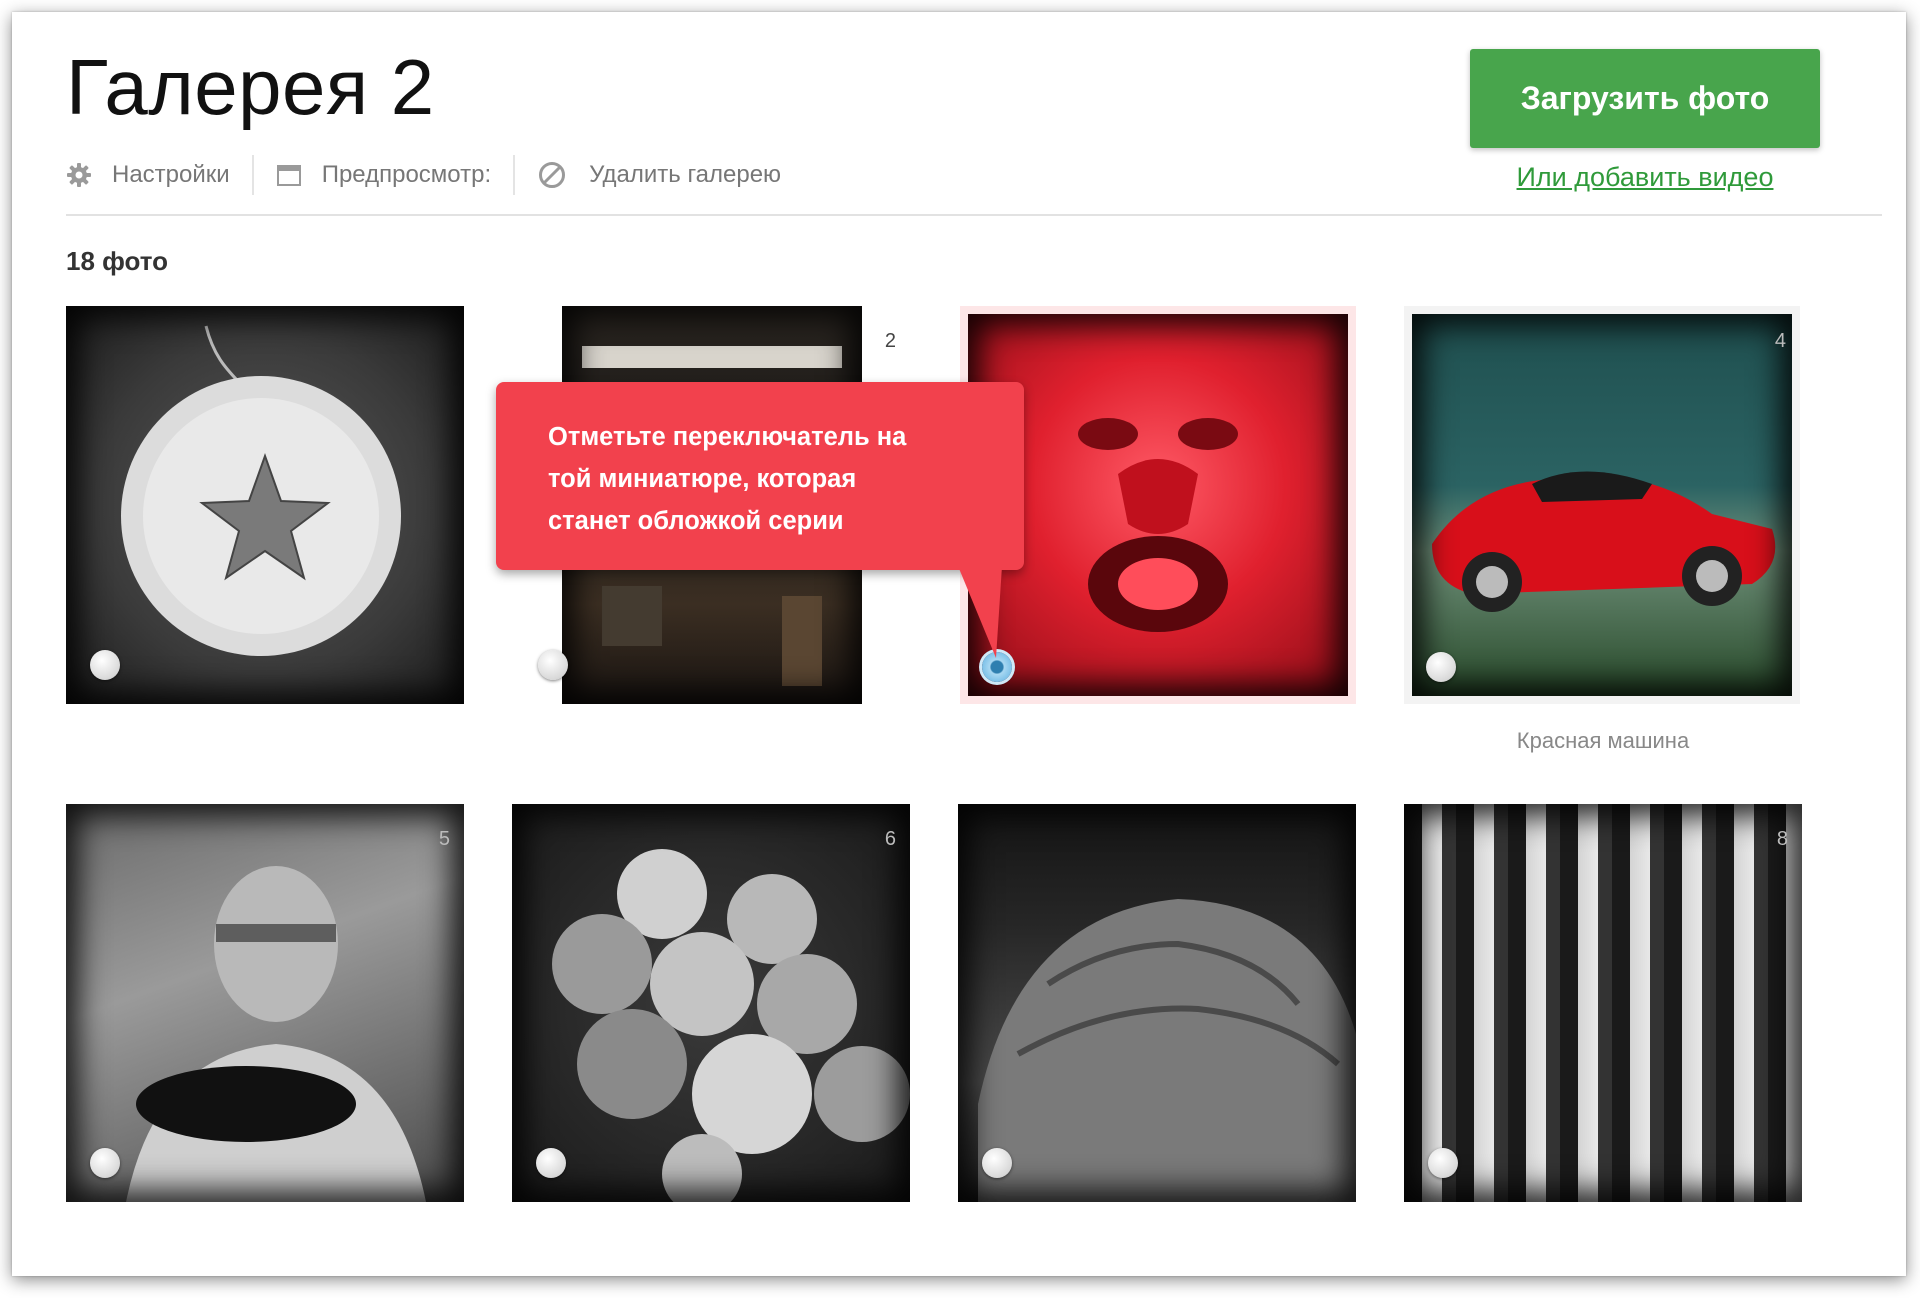 This screenshot has width=1920, height=1298. Describe the element at coordinates (1645, 177) in the screenshot. I see `add-video-link: Или добавить видео` at that location.